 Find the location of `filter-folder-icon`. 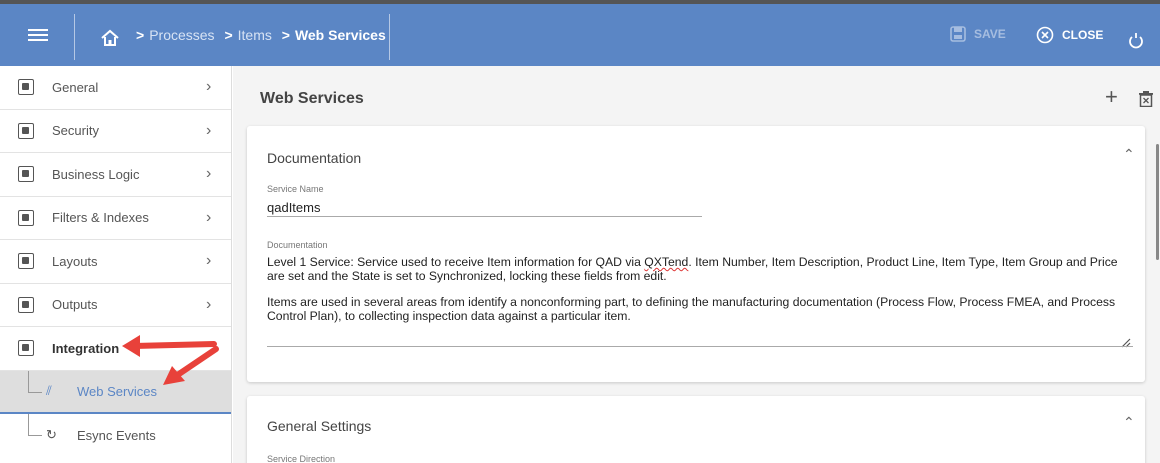

filter-folder-icon is located at coordinates (26, 217).